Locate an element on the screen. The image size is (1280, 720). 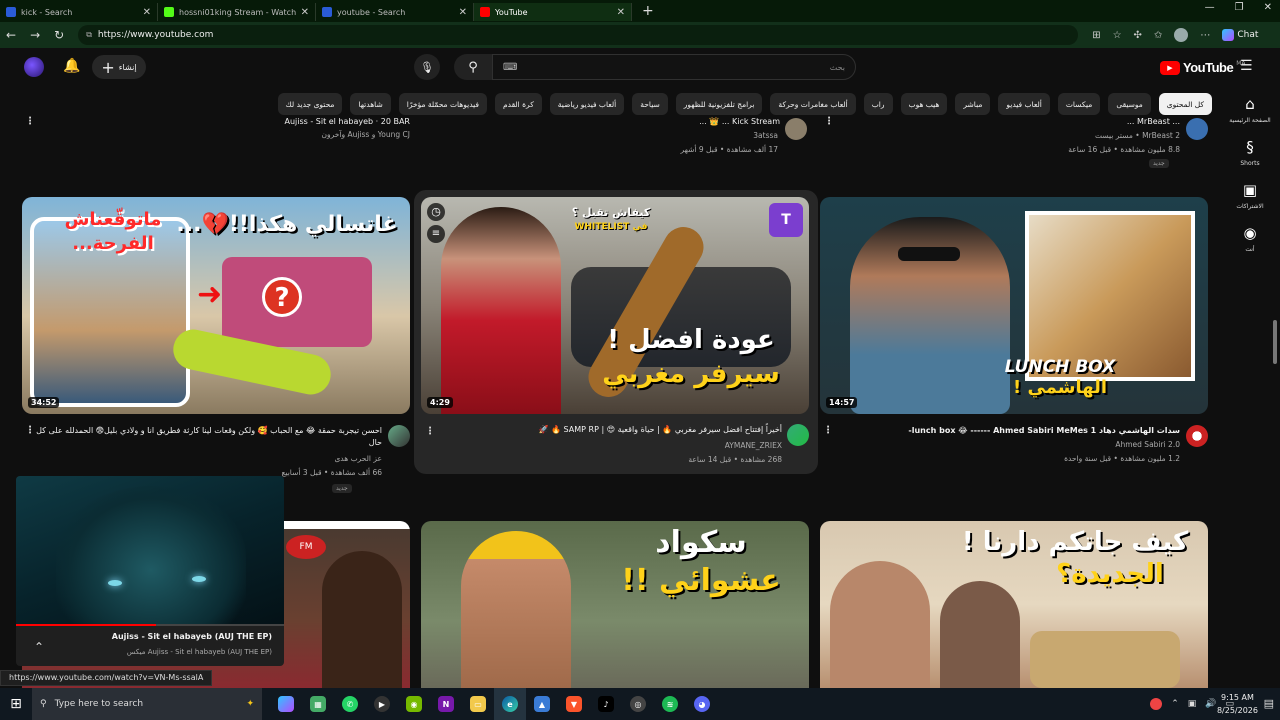
taskbar-app: e is located at coordinates (510, 704).